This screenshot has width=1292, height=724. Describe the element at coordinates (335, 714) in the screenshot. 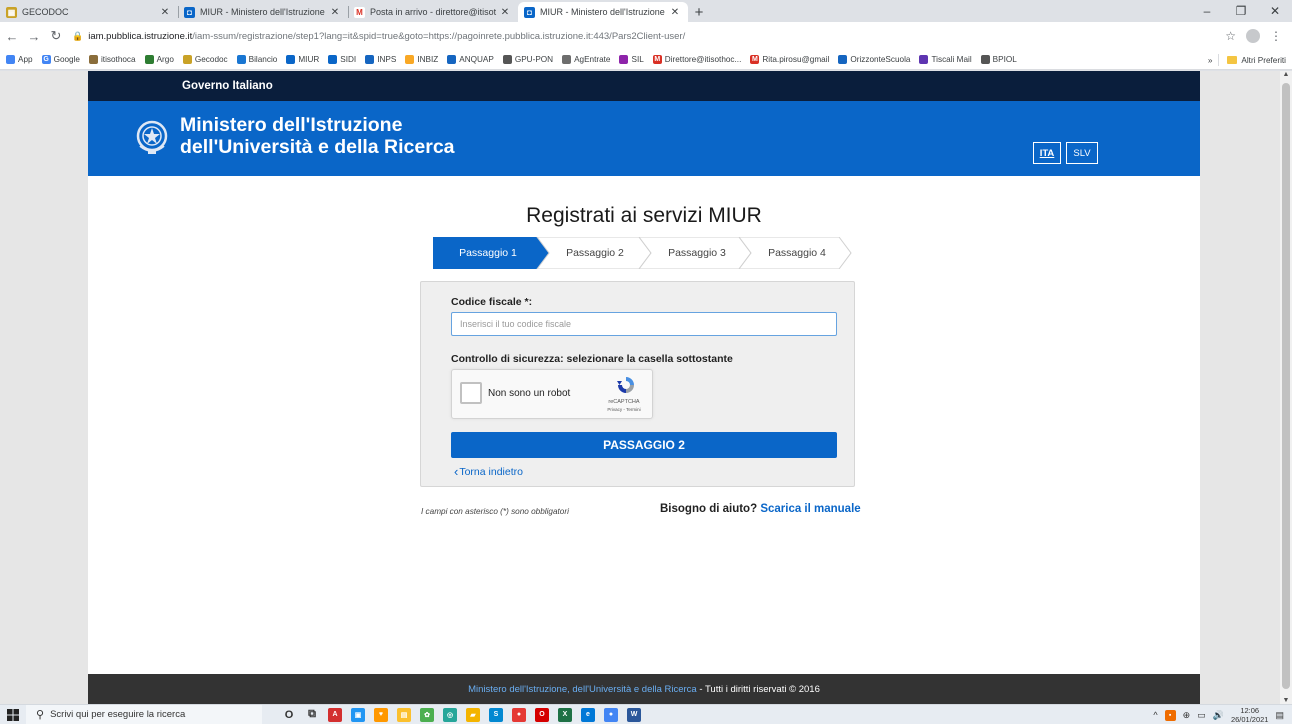

I see `acrobat-icon: A` at that location.